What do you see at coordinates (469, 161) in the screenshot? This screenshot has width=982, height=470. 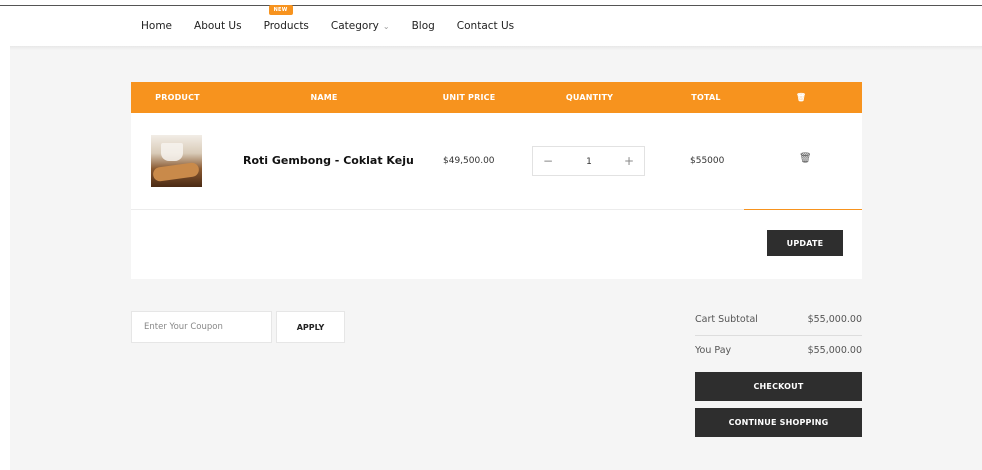 I see `unit-price: $49,500.00` at bounding box center [469, 161].